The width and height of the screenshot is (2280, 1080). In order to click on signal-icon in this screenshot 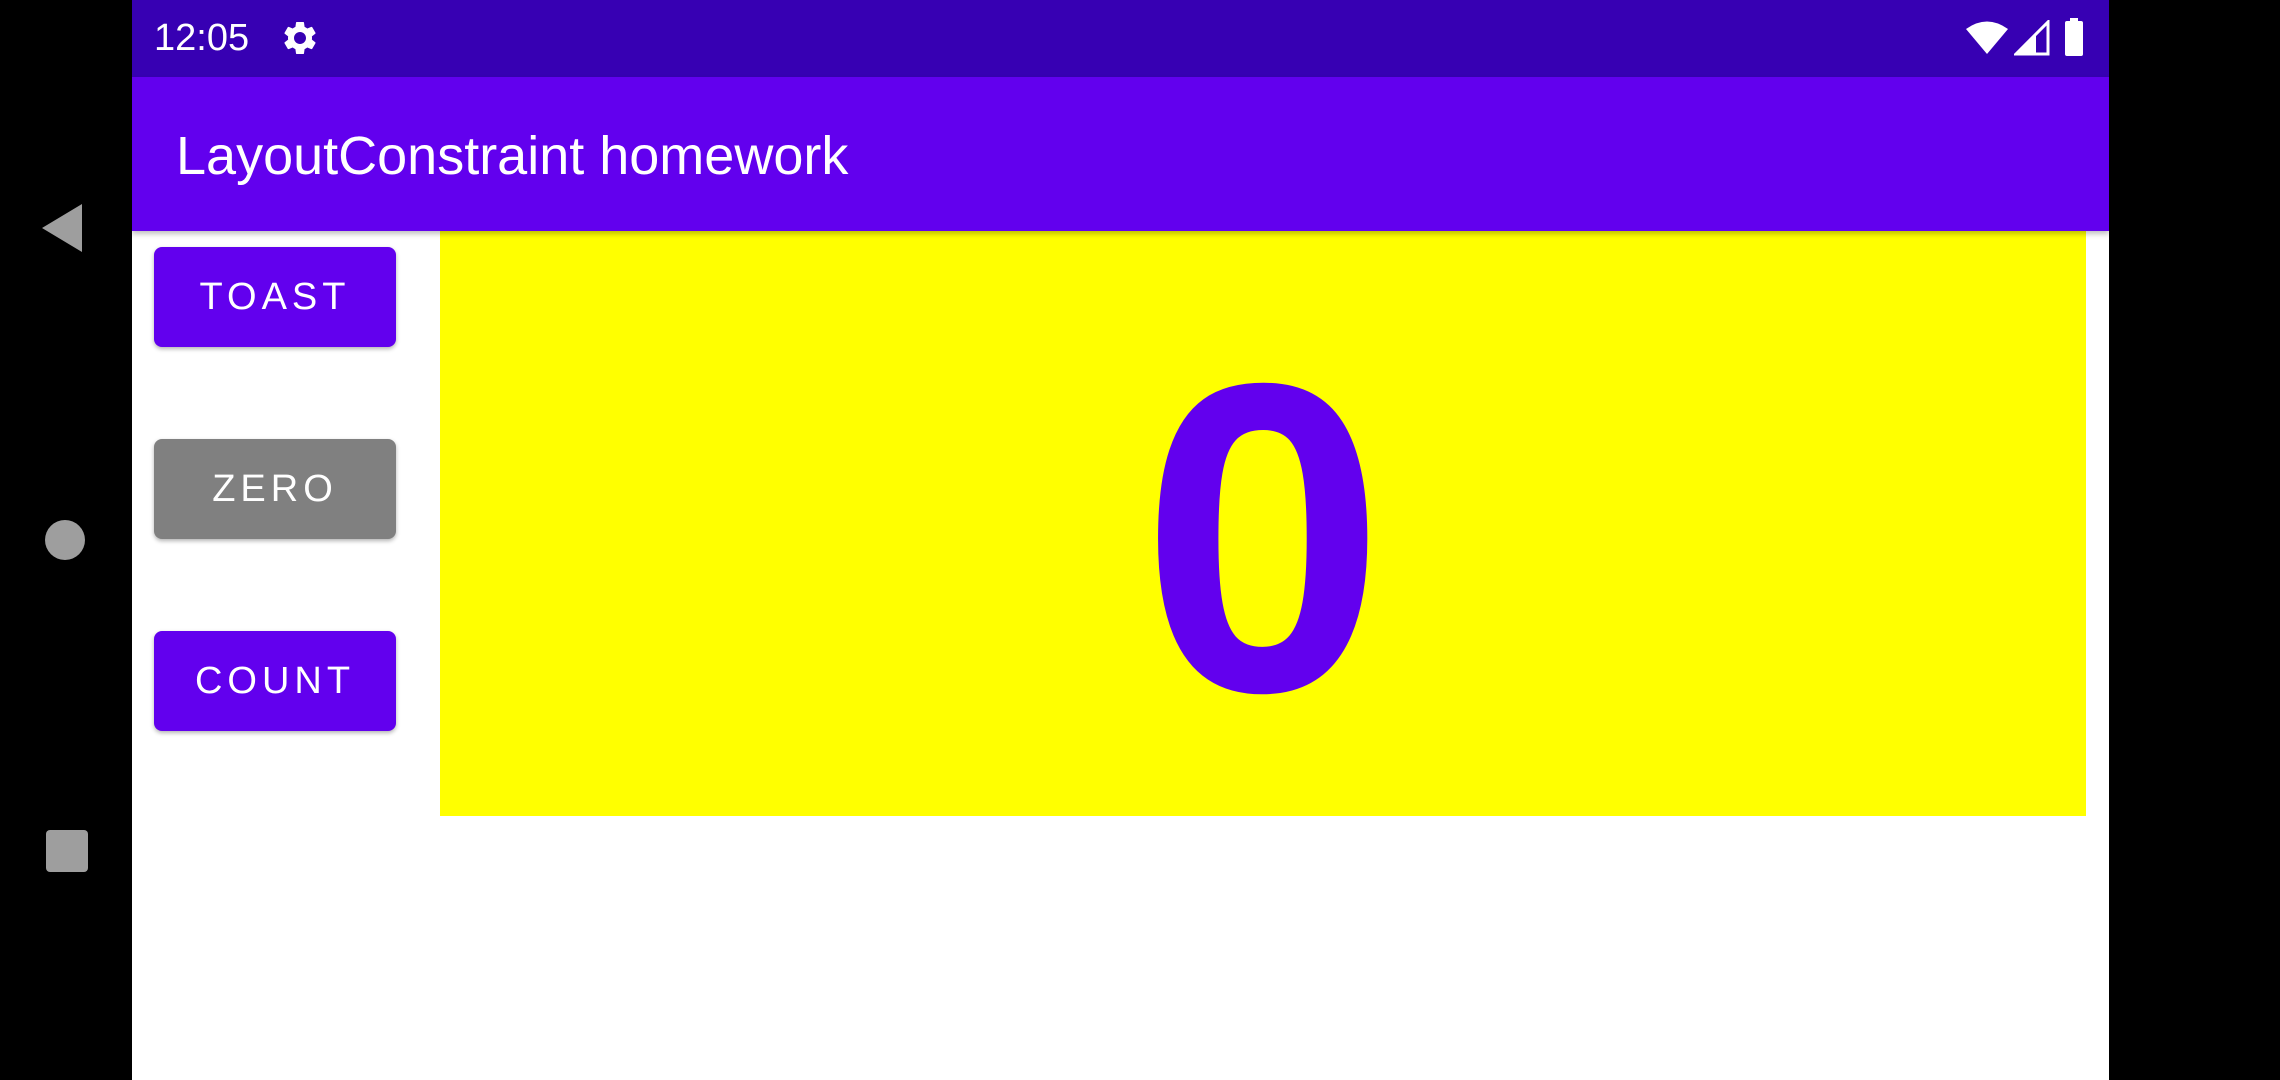, I will do `click(2032, 38)`.